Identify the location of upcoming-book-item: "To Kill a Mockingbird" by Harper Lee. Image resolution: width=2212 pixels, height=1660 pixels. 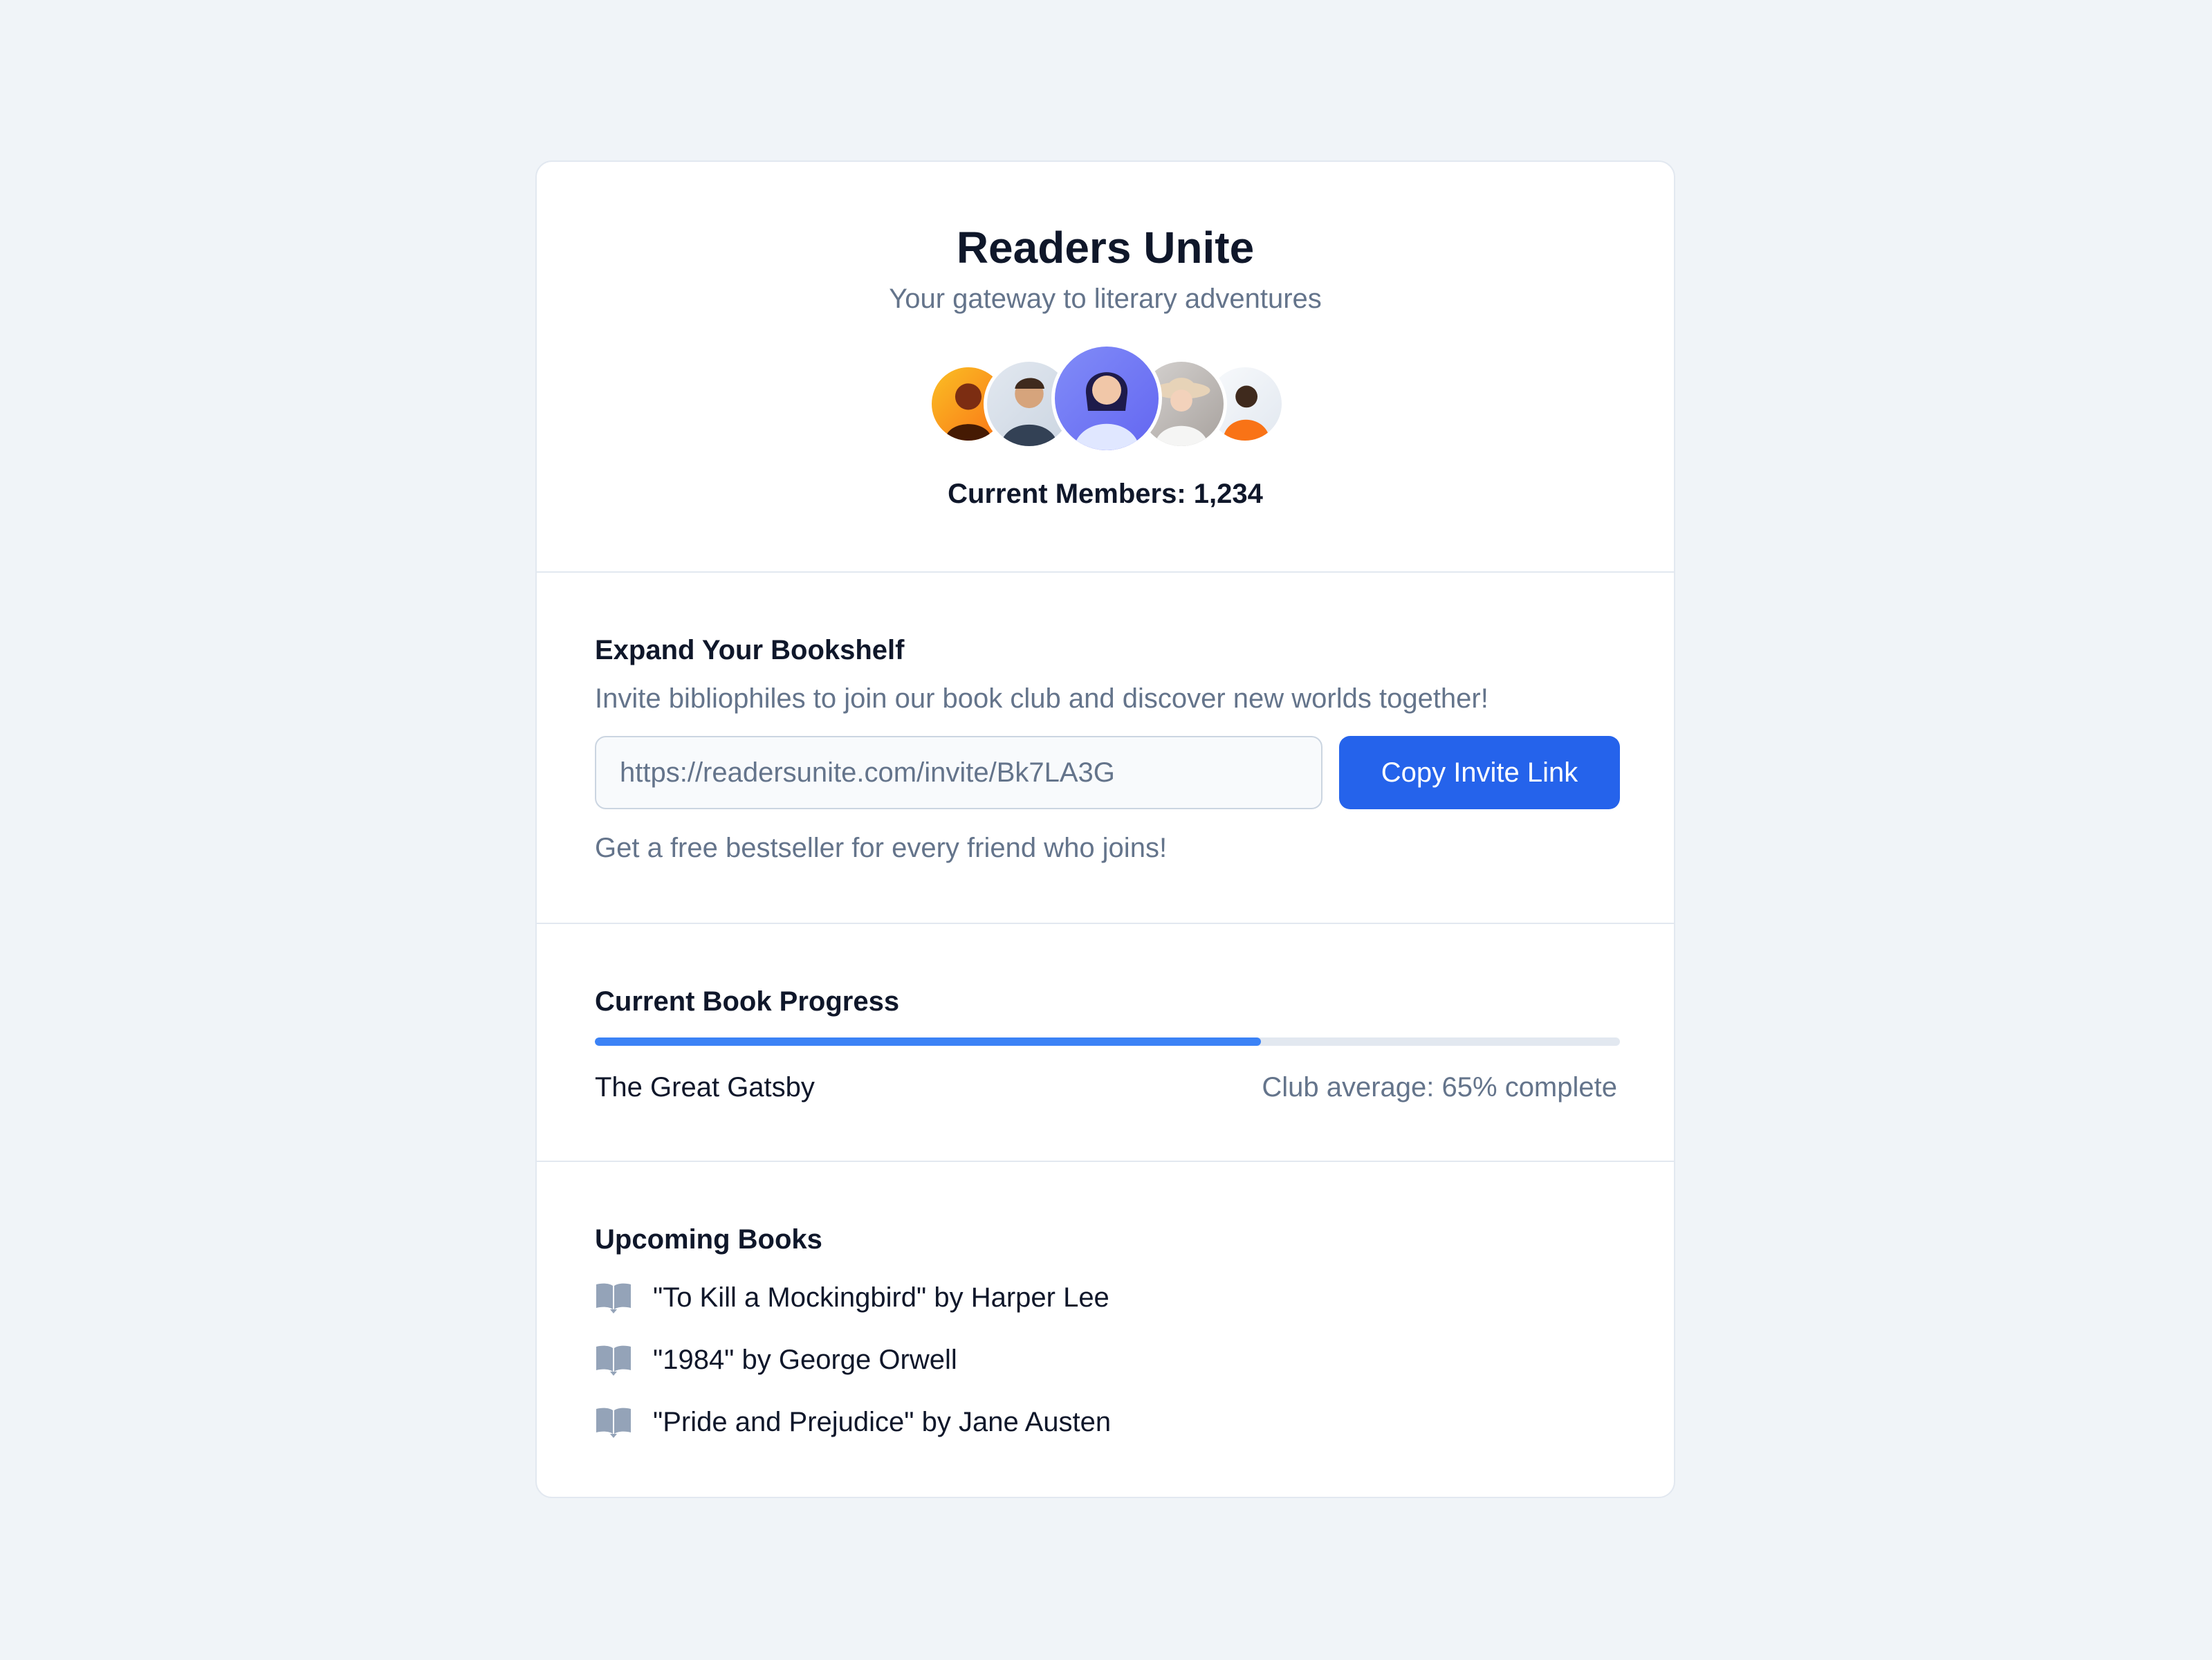
(852, 1297).